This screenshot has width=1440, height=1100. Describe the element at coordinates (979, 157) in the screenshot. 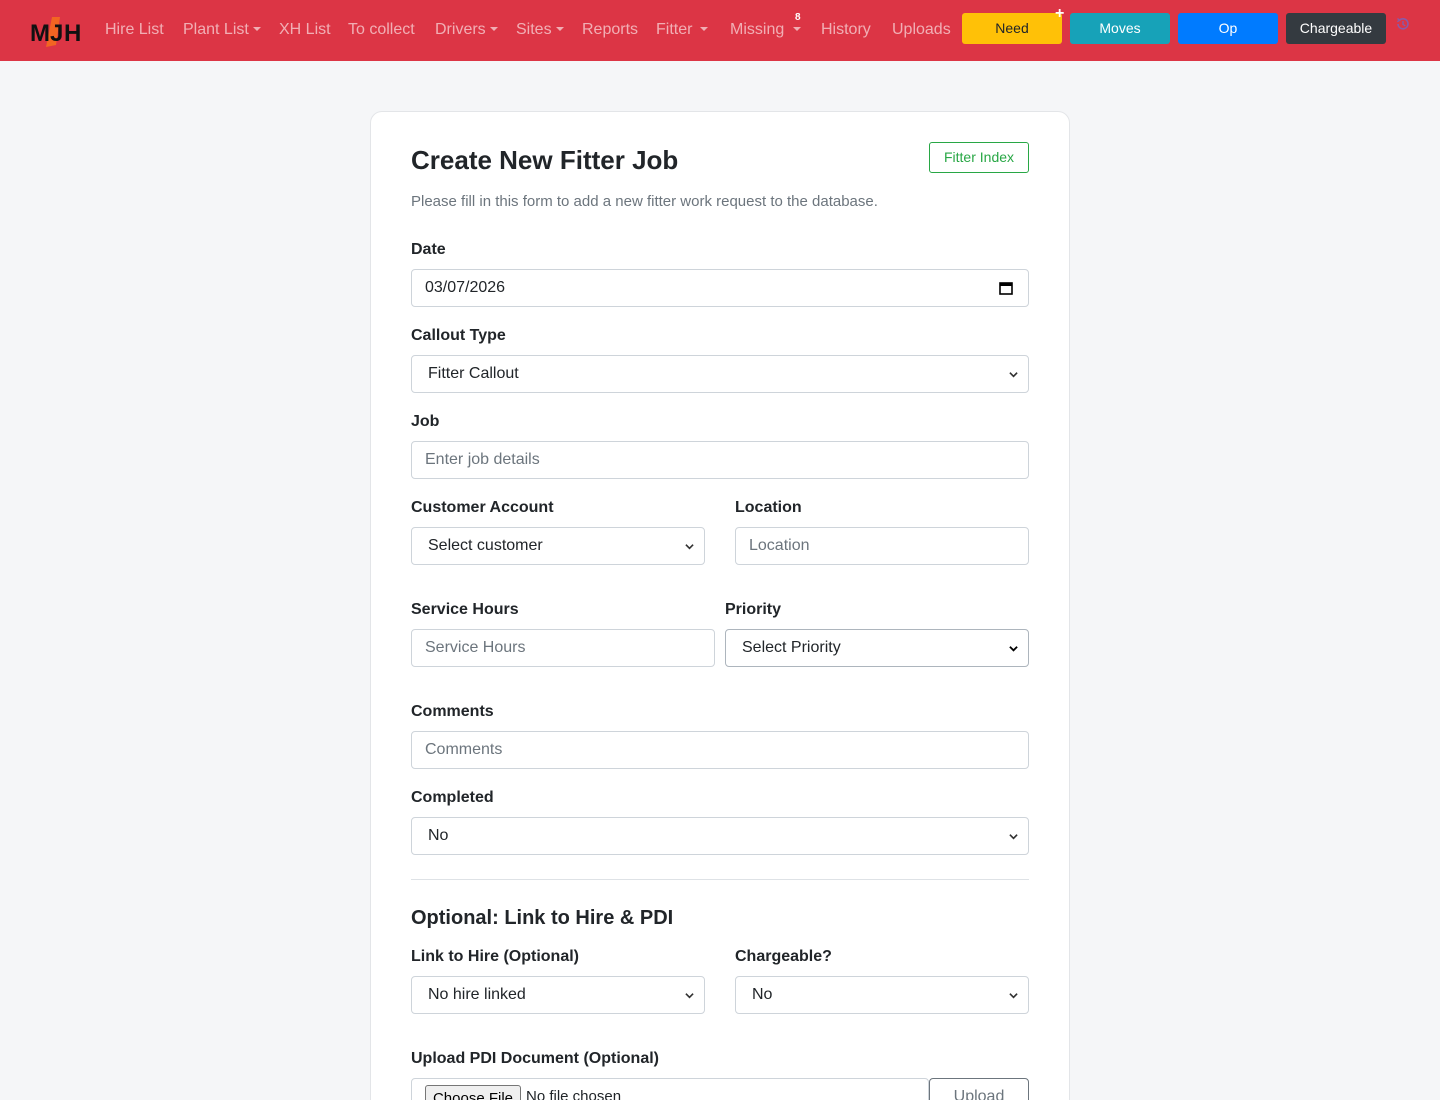

I see `fitter-index-button: Fitter Index` at that location.